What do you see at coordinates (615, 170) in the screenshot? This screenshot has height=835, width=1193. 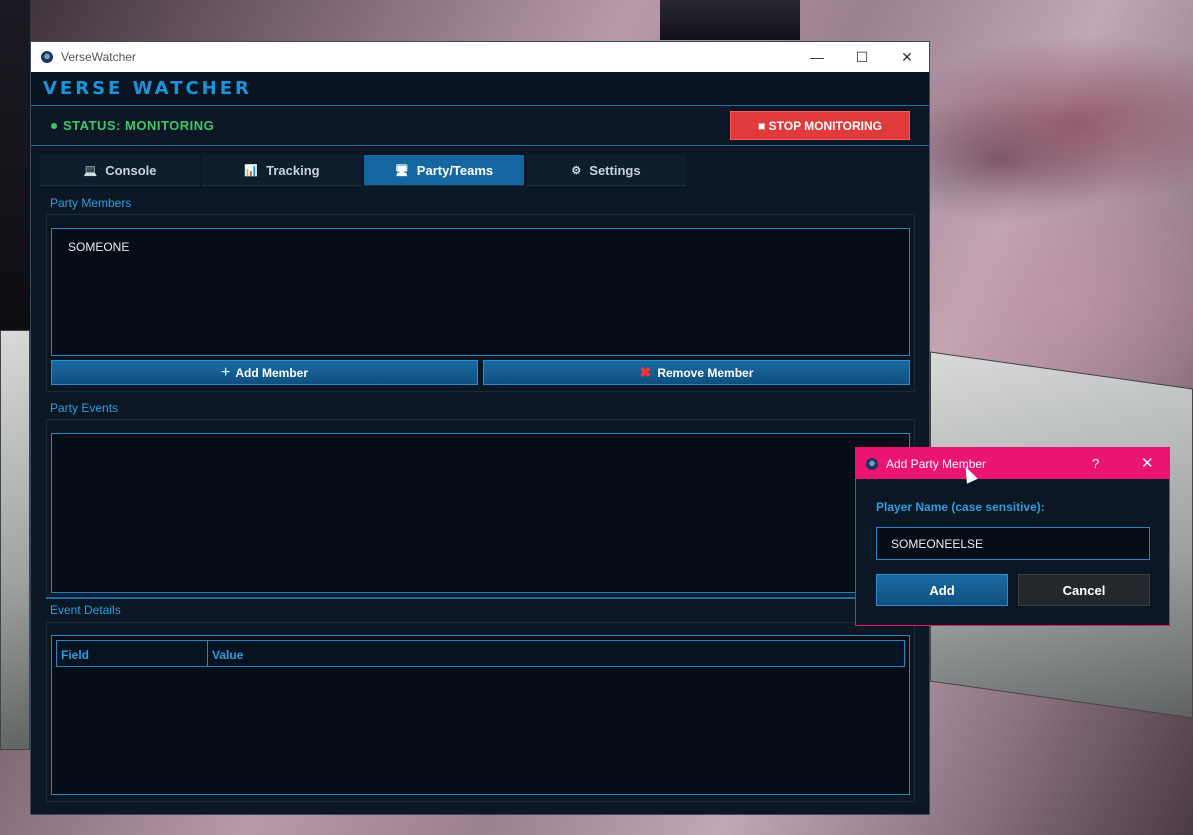 I see `tab-label: Settings` at bounding box center [615, 170].